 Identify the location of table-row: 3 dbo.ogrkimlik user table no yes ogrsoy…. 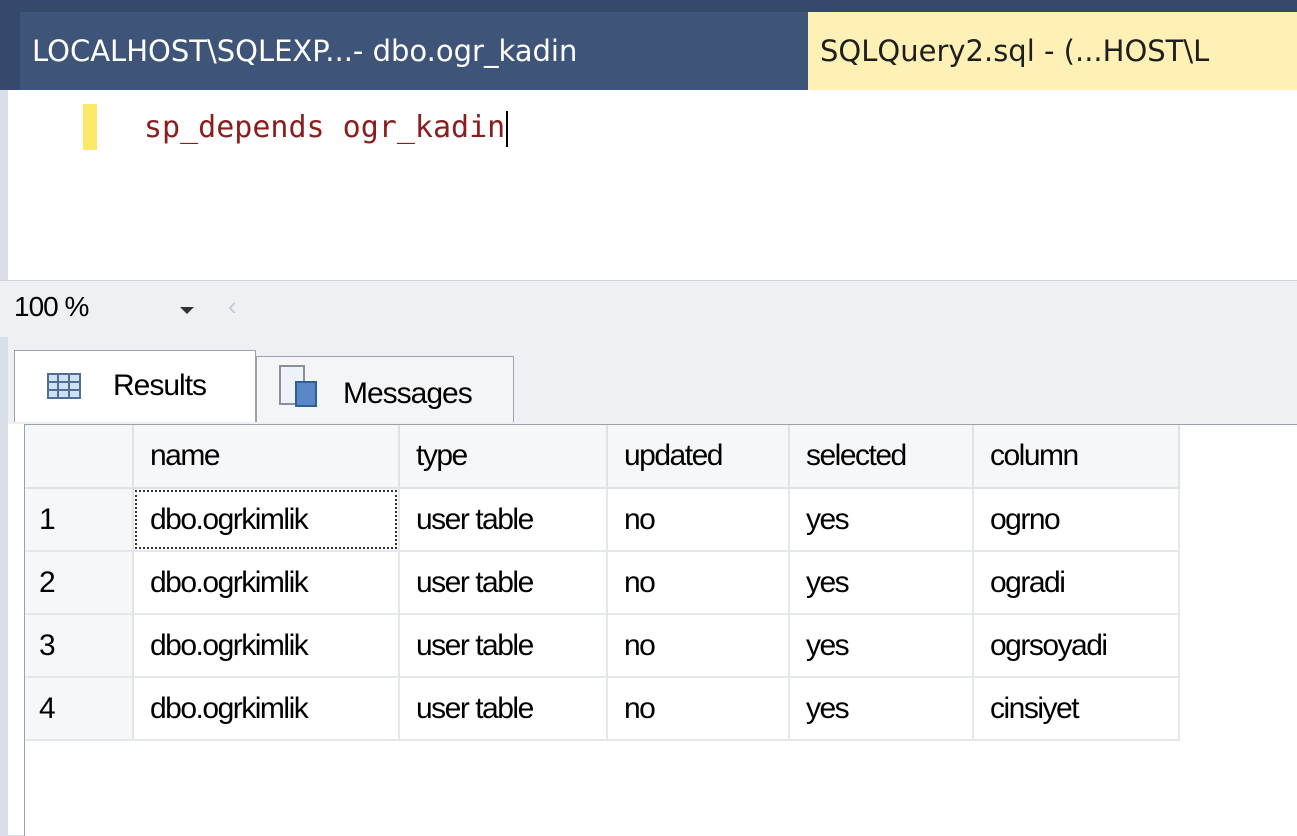
(602, 646).